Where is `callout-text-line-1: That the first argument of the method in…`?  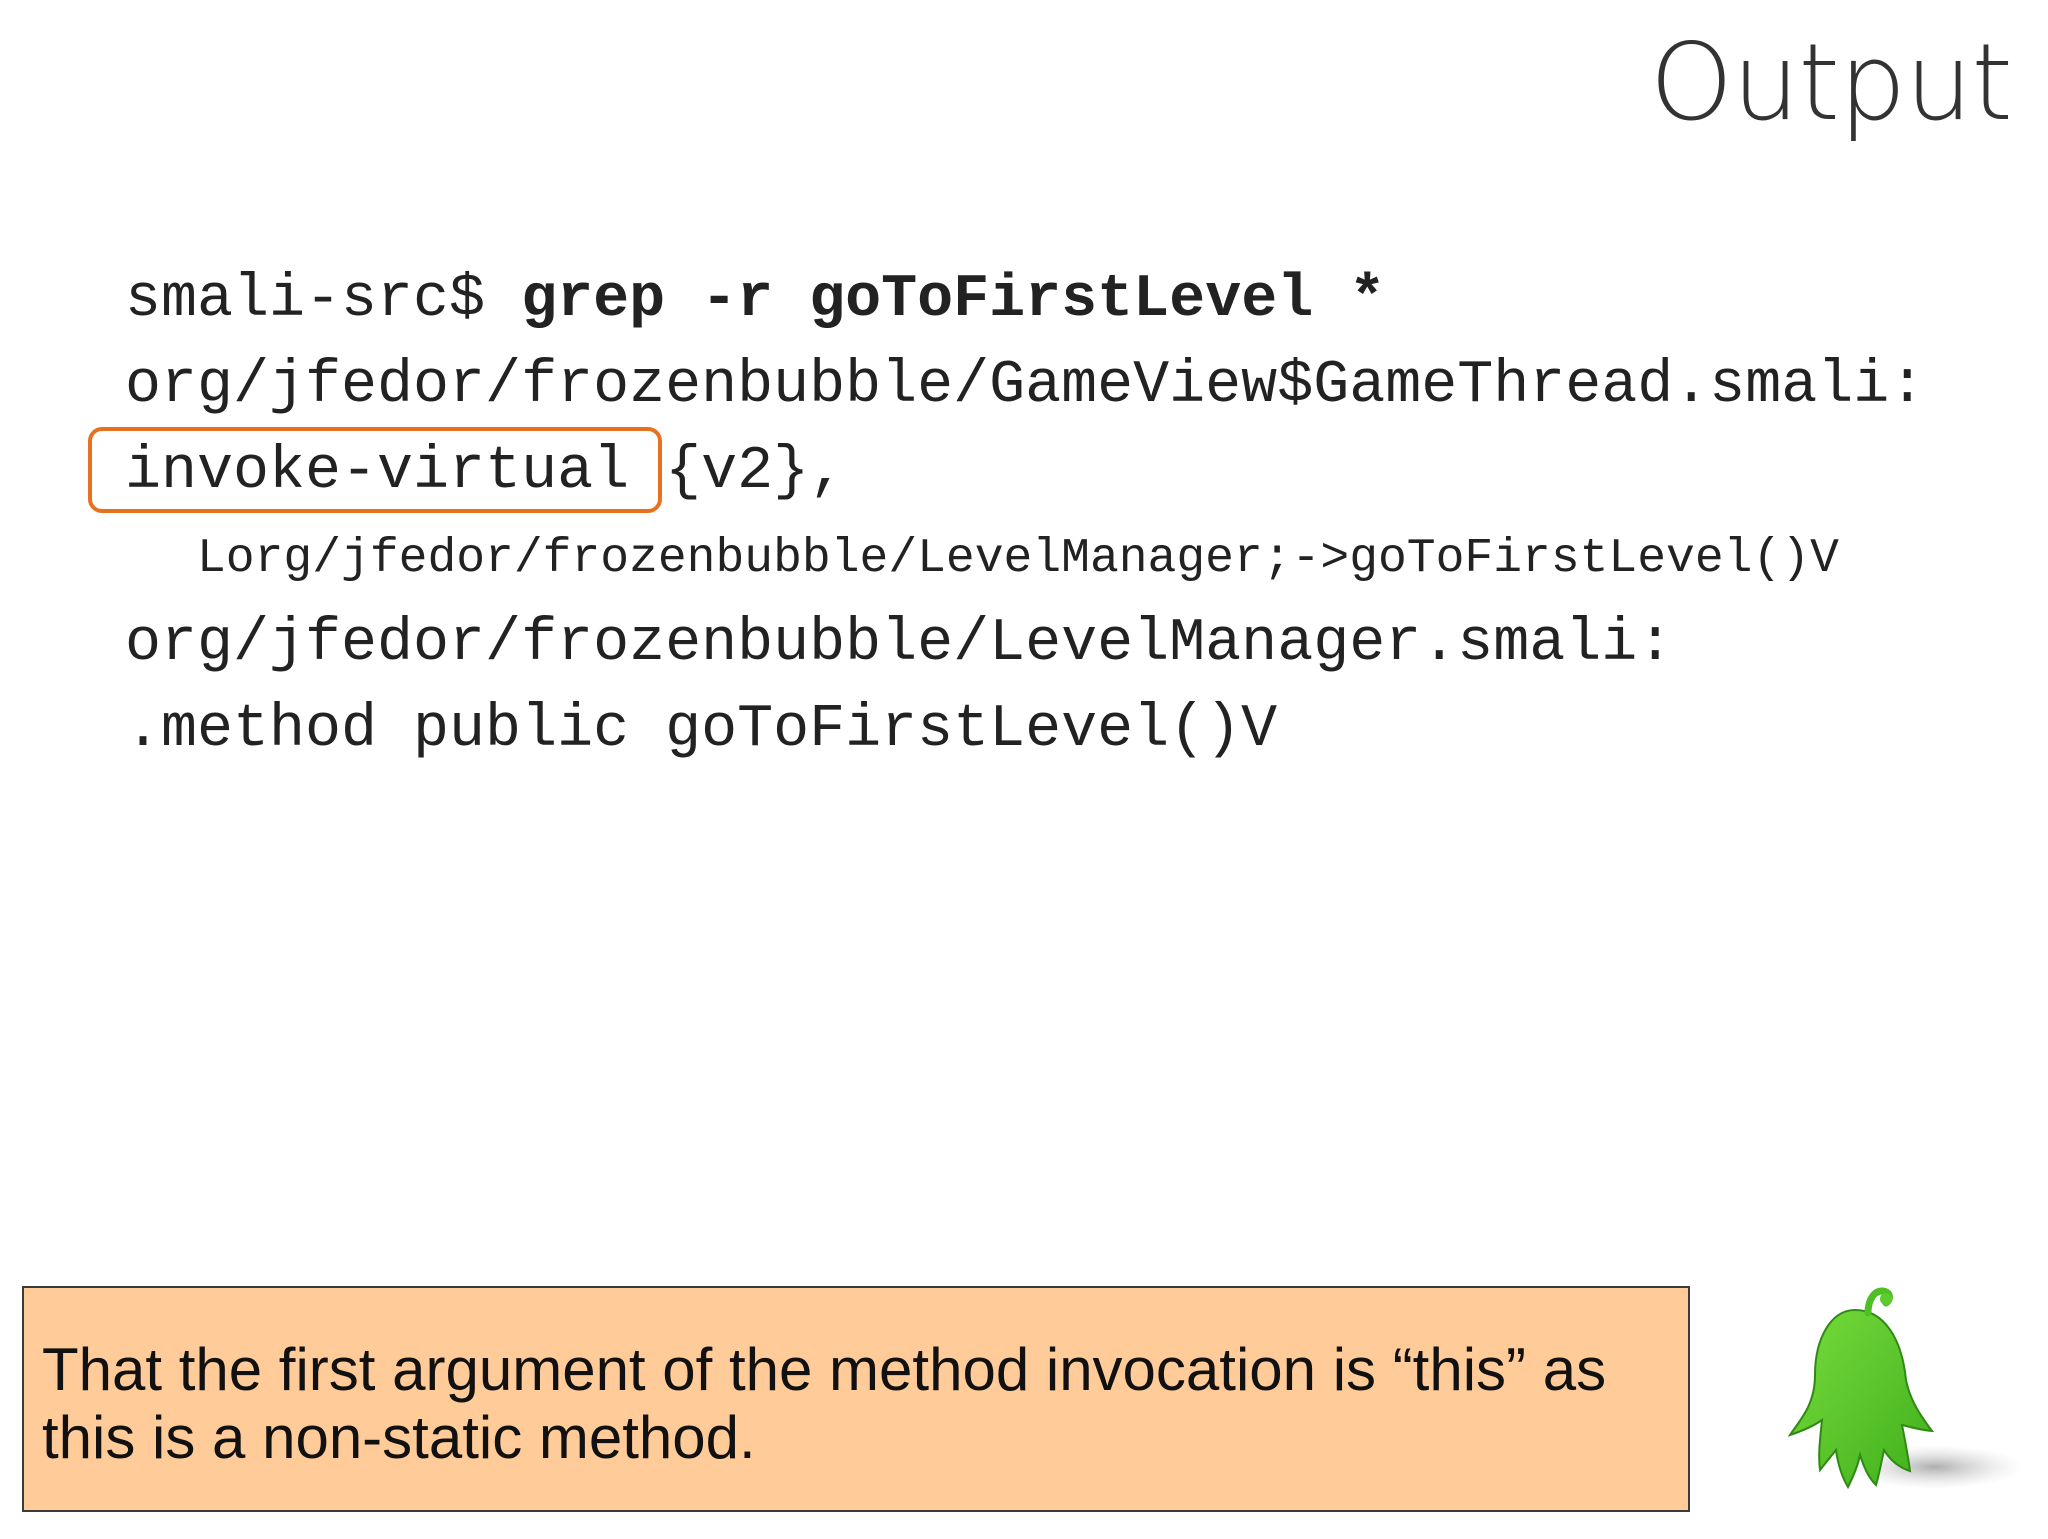
callout-text-line-1: That the first argument of the method in… is located at coordinates (824, 1369).